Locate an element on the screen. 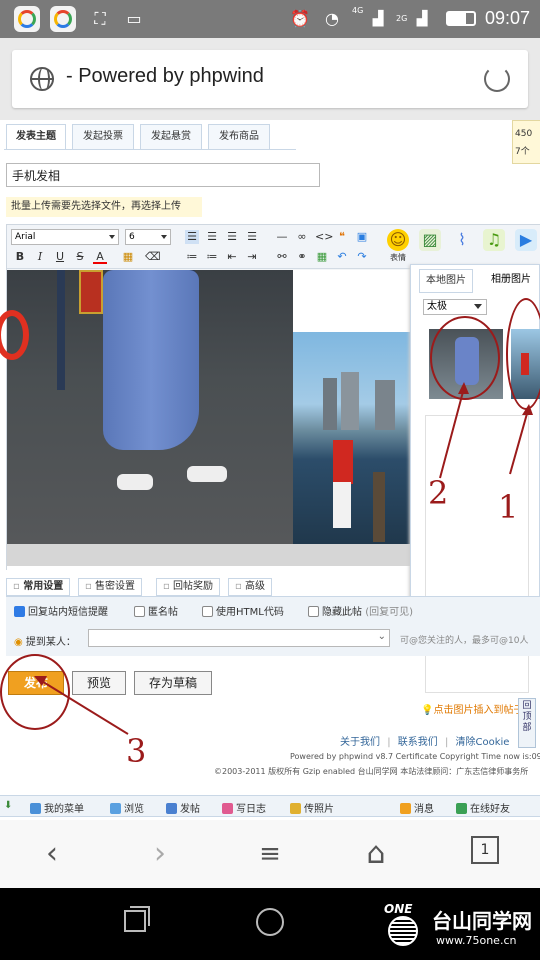 The image size is (540, 960). reload-icon is located at coordinates (497, 79).